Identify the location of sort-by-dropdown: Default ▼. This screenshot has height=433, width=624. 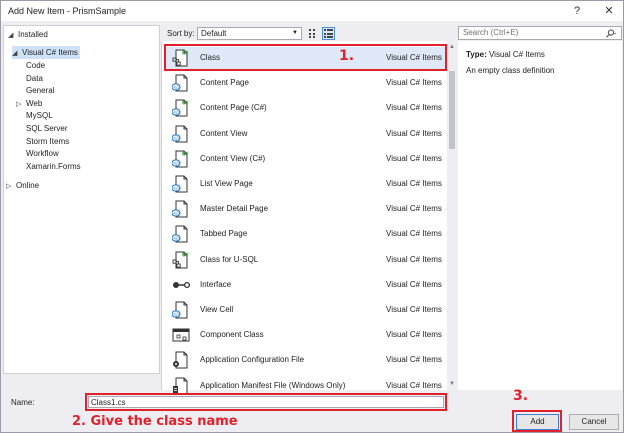
(249, 33).